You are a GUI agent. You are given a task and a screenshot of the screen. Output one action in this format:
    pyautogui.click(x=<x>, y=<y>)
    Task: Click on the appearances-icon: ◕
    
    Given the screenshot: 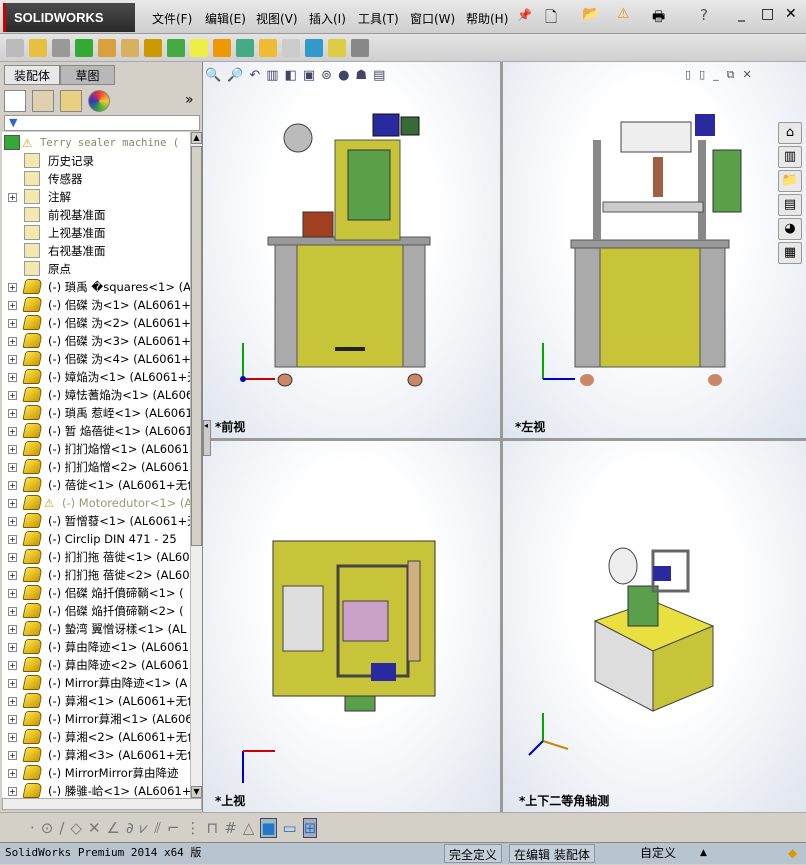 What is the action you would take?
    pyautogui.click(x=790, y=229)
    